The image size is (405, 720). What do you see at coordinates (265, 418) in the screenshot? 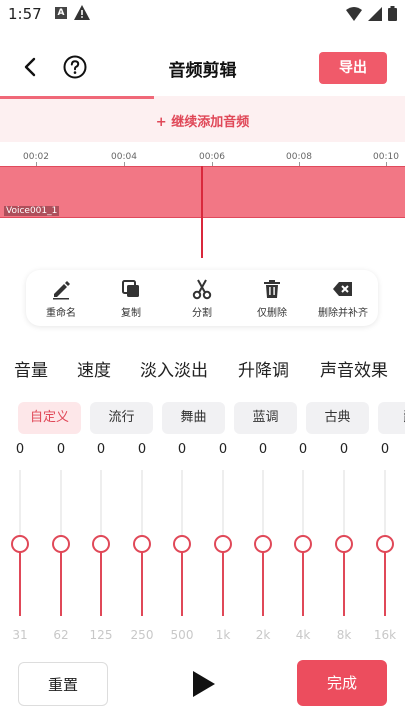
I see `preset-blues: 蓝调` at bounding box center [265, 418].